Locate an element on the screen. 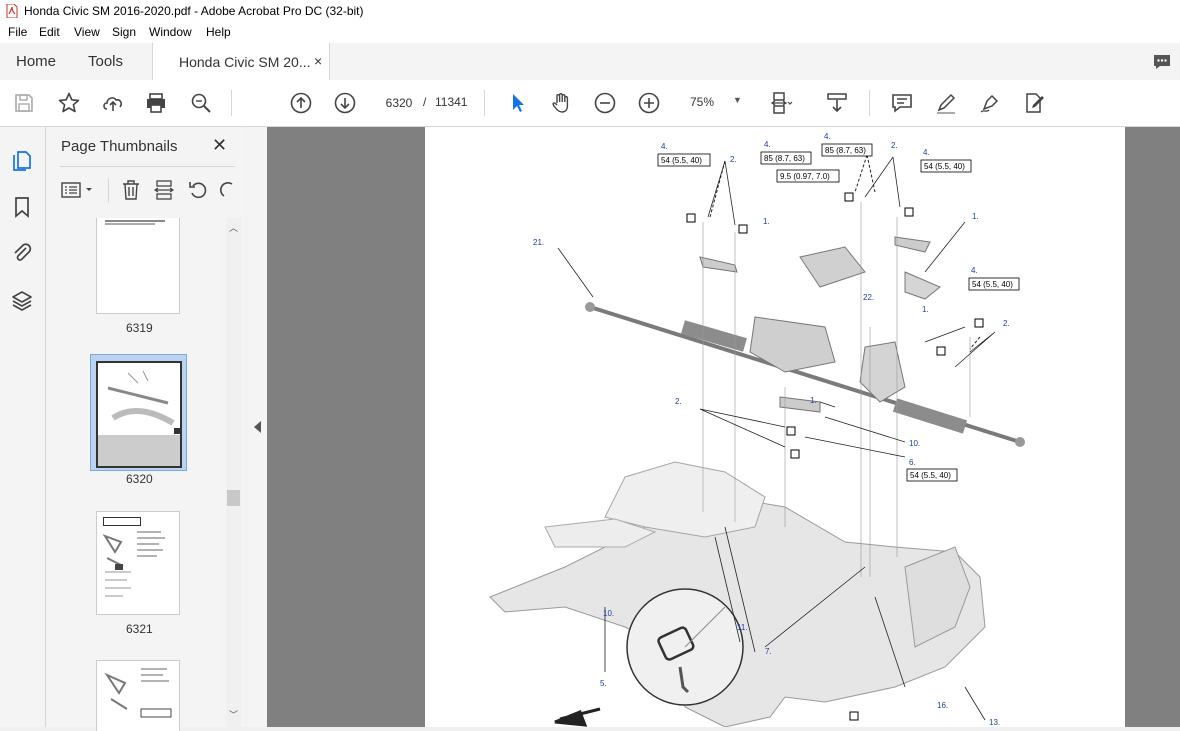  page-down-icon is located at coordinates (345, 103).